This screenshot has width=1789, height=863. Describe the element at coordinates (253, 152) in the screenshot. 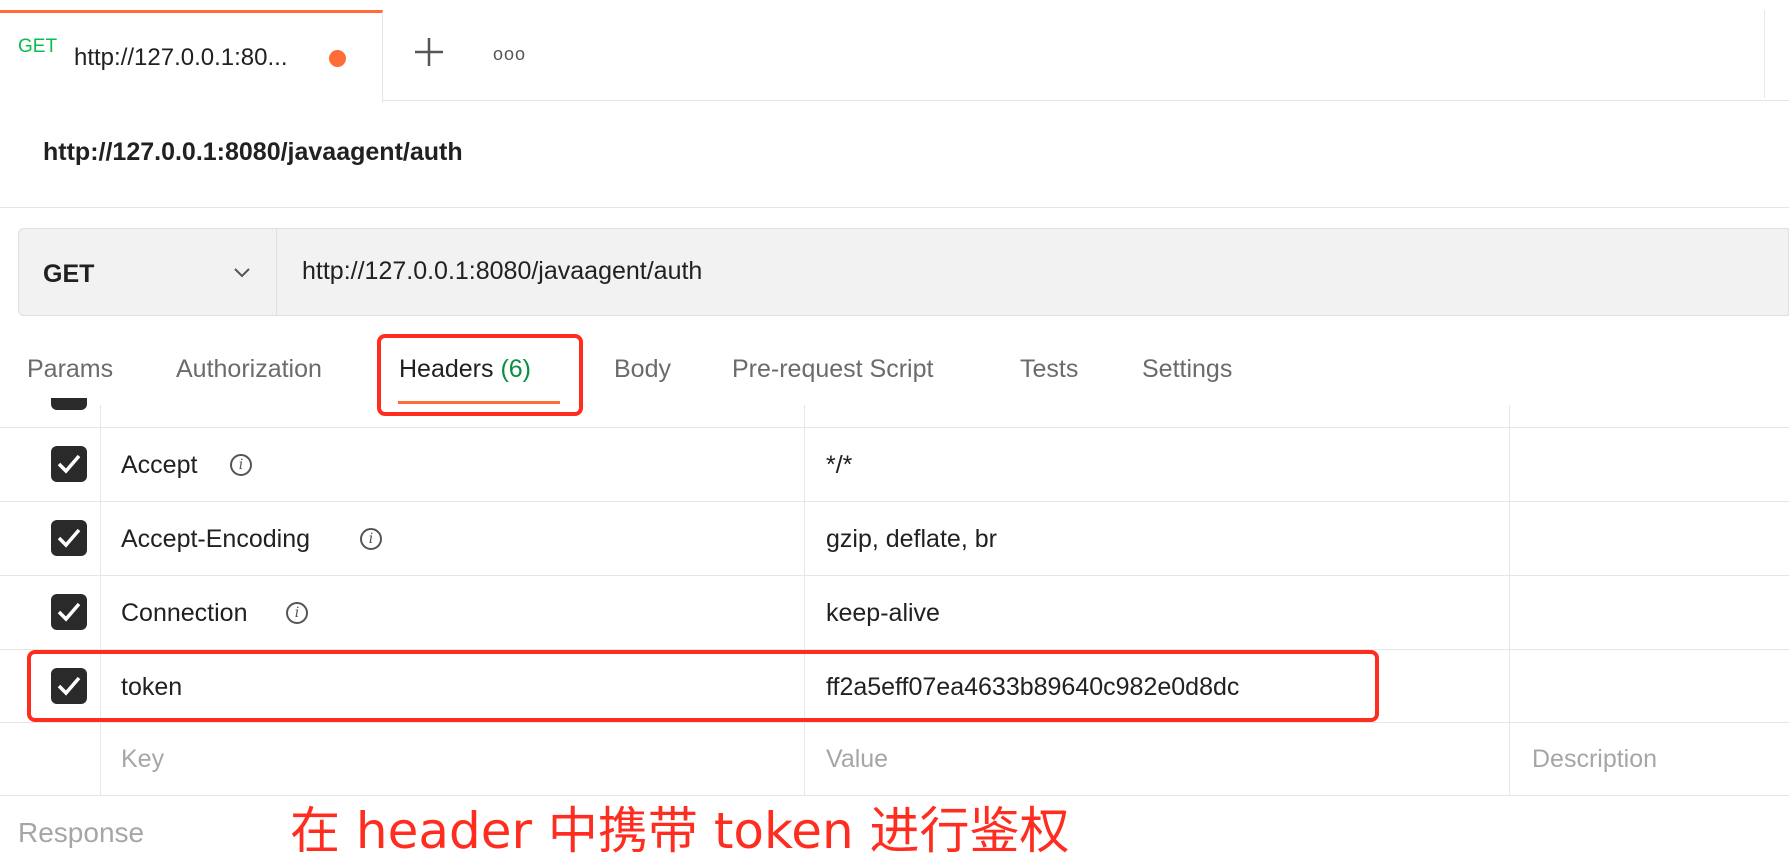

I see `request-title: http://127.0.0.1:8080/javaagent/auth` at that location.